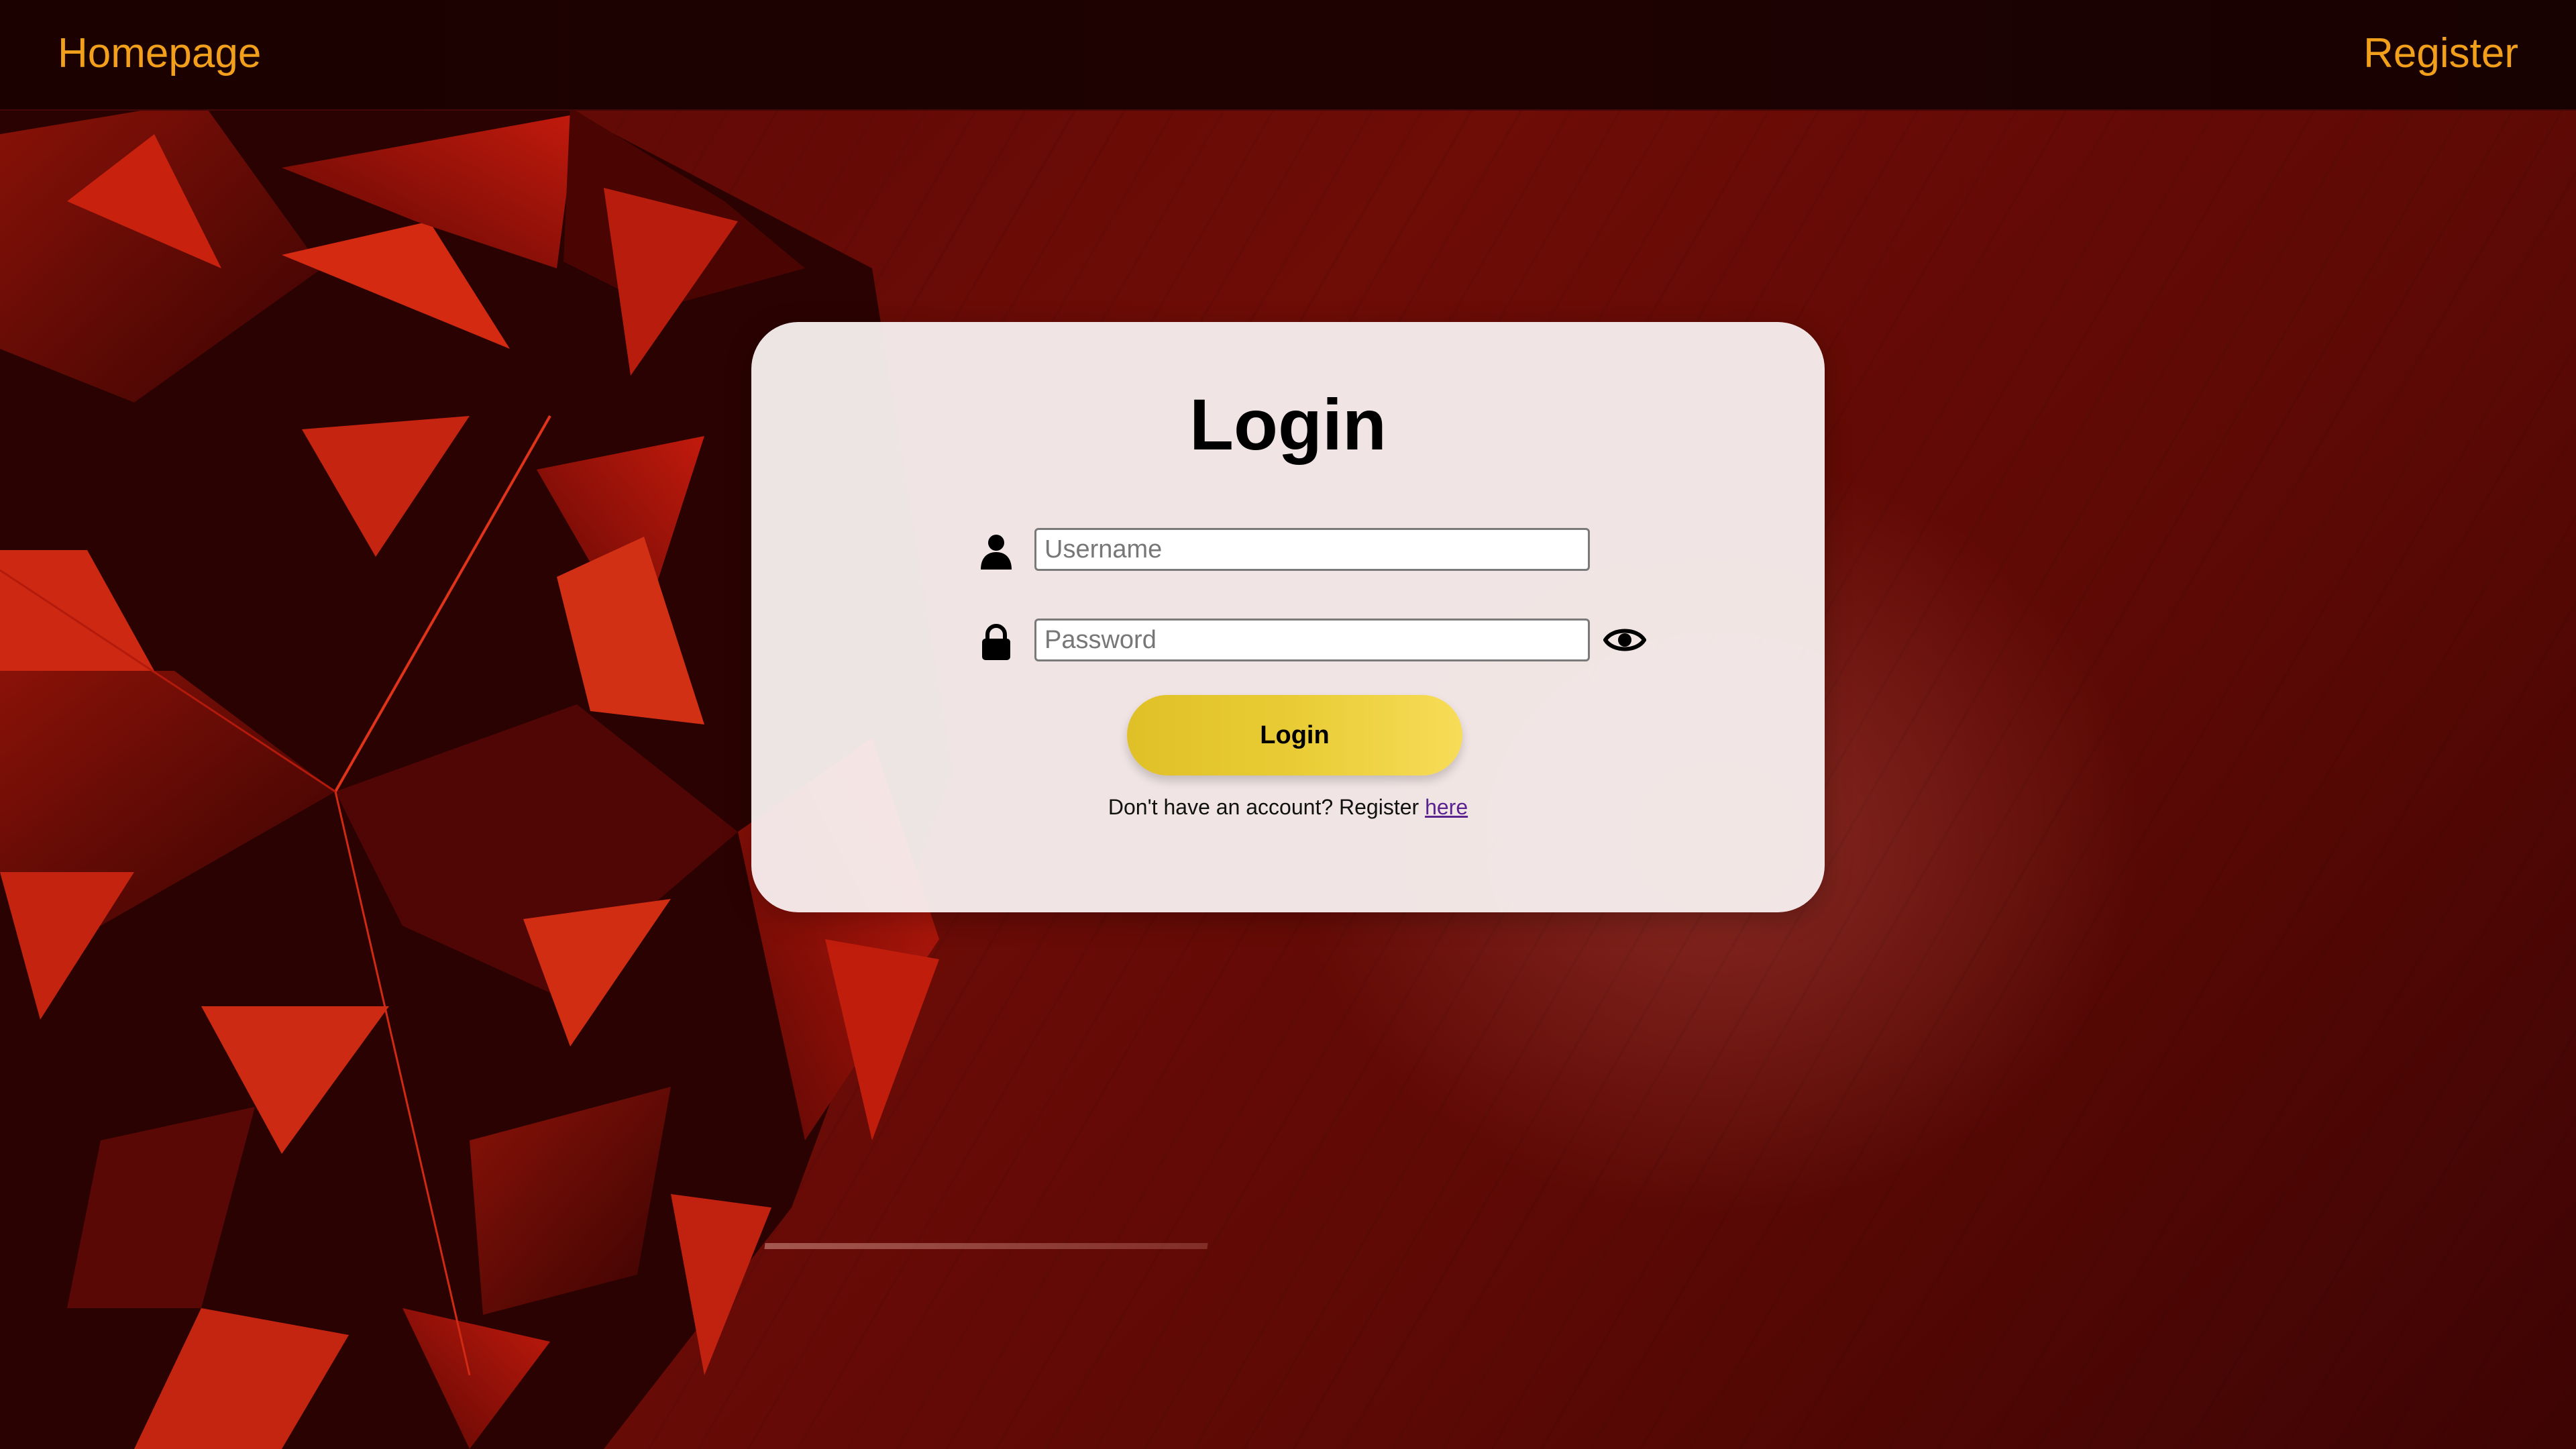 The width and height of the screenshot is (2576, 1449). I want to click on username-row, so click(1314, 550).